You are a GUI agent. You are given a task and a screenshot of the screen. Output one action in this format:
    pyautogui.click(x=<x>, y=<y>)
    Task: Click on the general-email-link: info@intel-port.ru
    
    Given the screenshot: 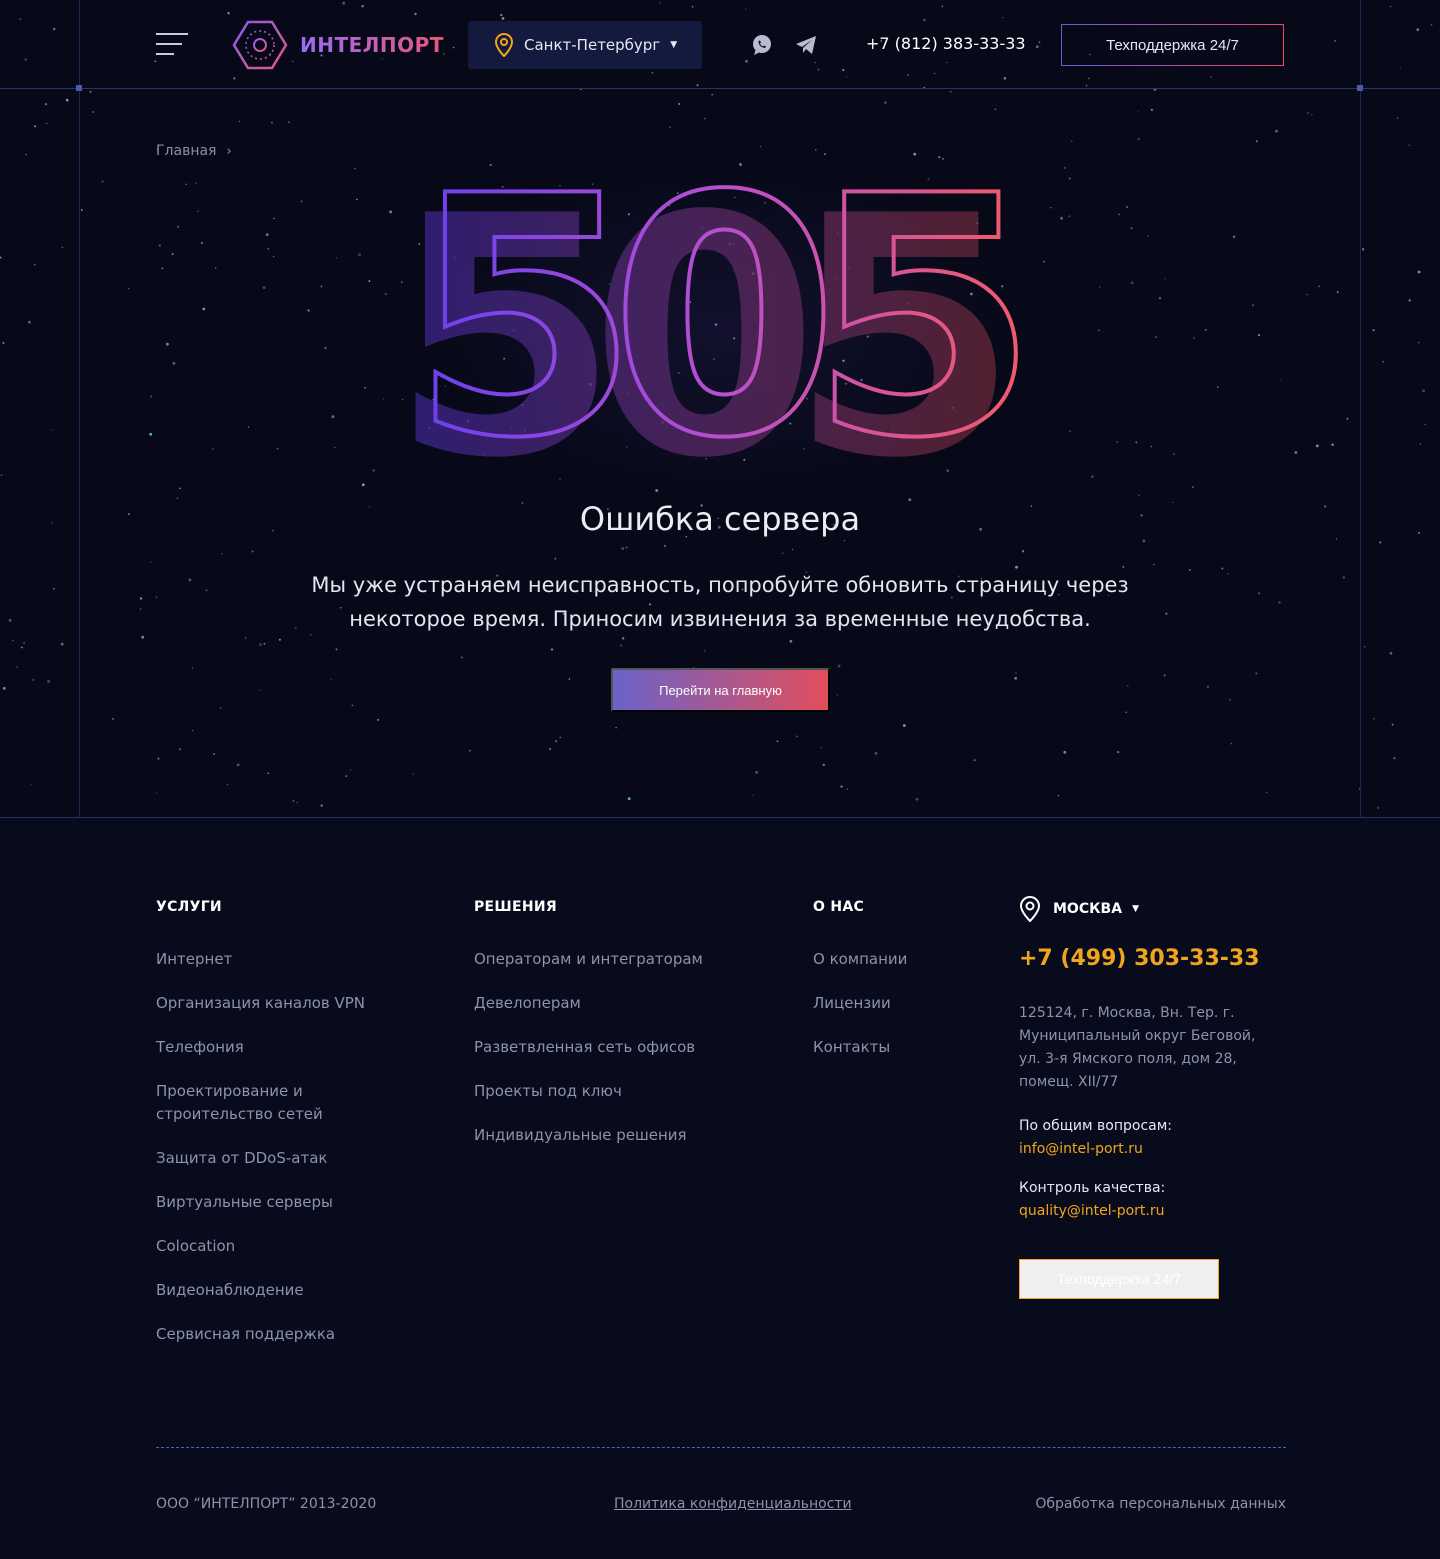 What is the action you would take?
    pyautogui.click(x=1081, y=1149)
    